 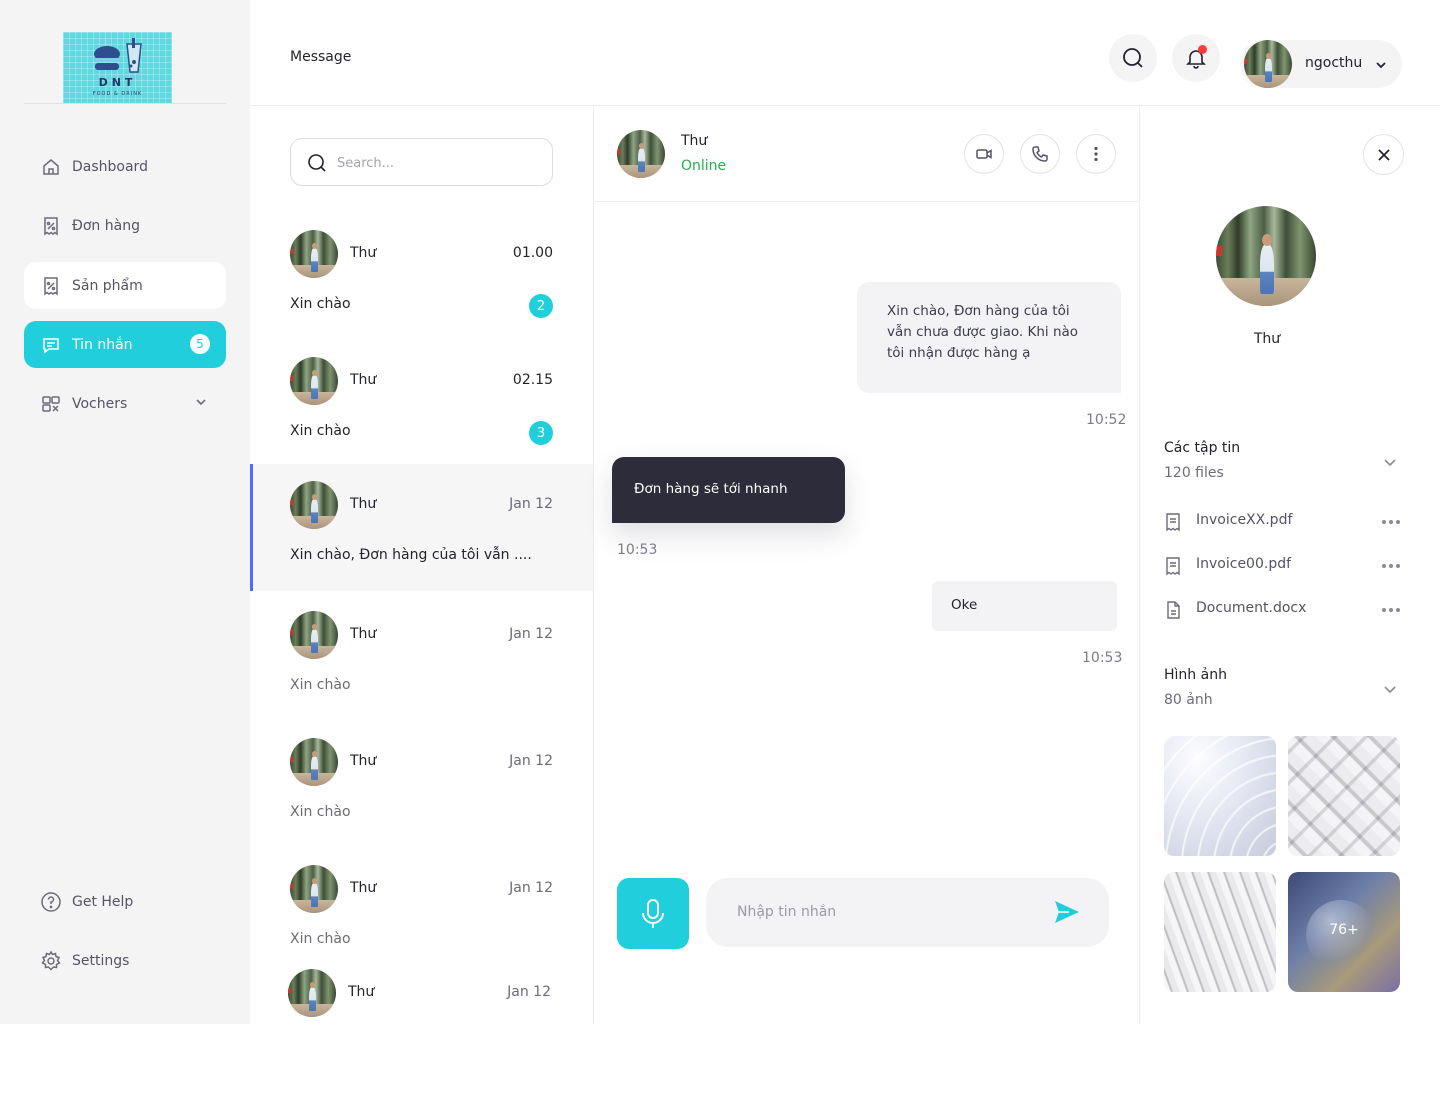 I want to click on phone-icon, so click(x=1040, y=154).